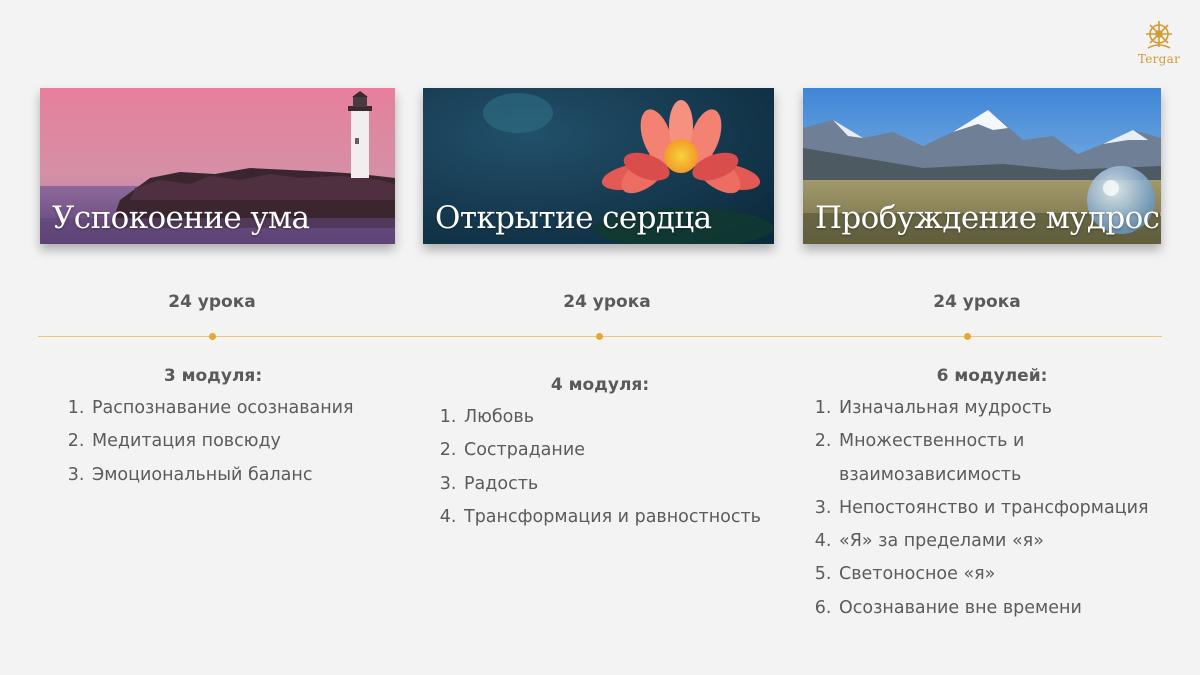 The width and height of the screenshot is (1200, 675). Describe the element at coordinates (217, 166) in the screenshot. I see `course-card-calm-mind: Успокоение ума` at that location.